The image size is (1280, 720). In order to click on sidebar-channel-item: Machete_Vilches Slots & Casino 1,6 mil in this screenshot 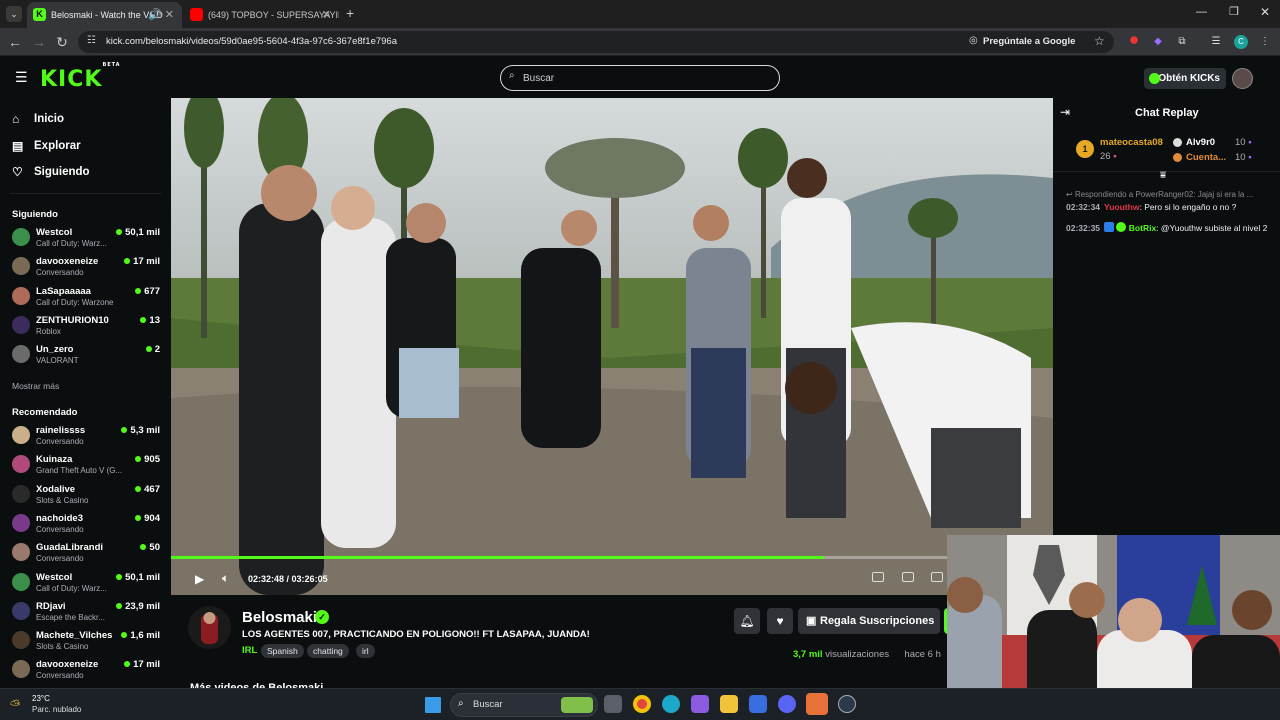, I will do `click(86, 641)`.